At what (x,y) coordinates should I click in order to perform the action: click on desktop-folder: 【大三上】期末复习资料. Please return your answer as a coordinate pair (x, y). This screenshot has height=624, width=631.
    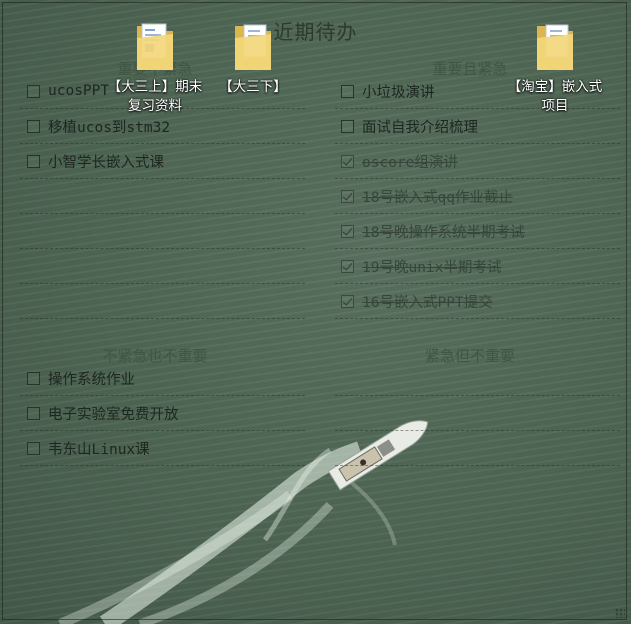
    Looking at the image, I should click on (155, 68).